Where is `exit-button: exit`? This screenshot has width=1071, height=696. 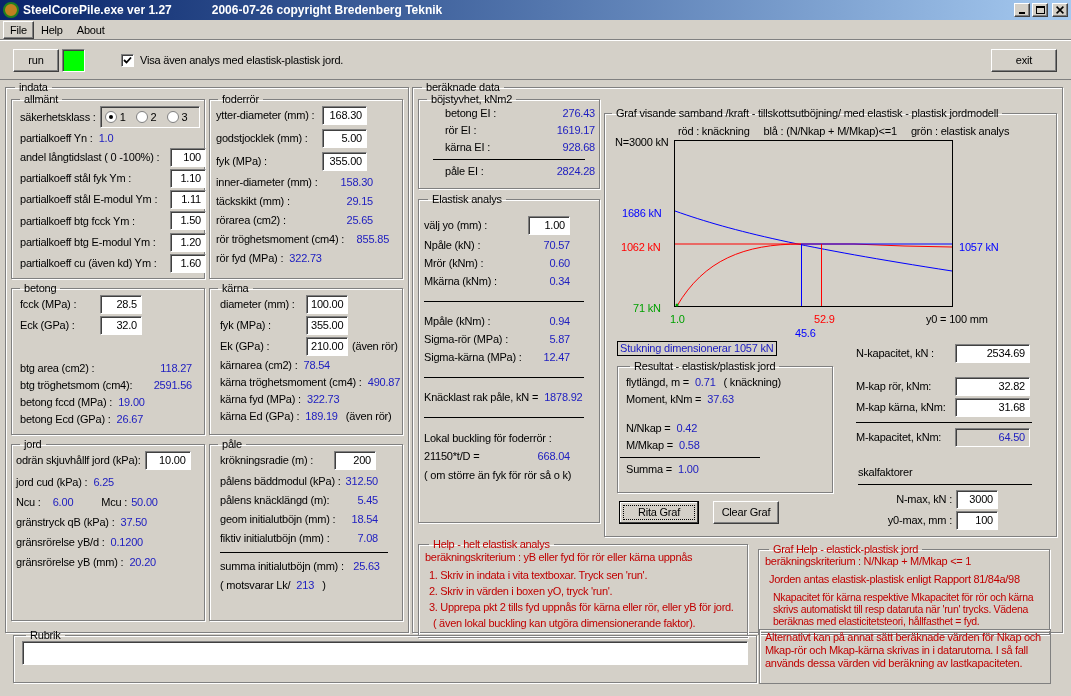
exit-button: exit is located at coordinates (1024, 60).